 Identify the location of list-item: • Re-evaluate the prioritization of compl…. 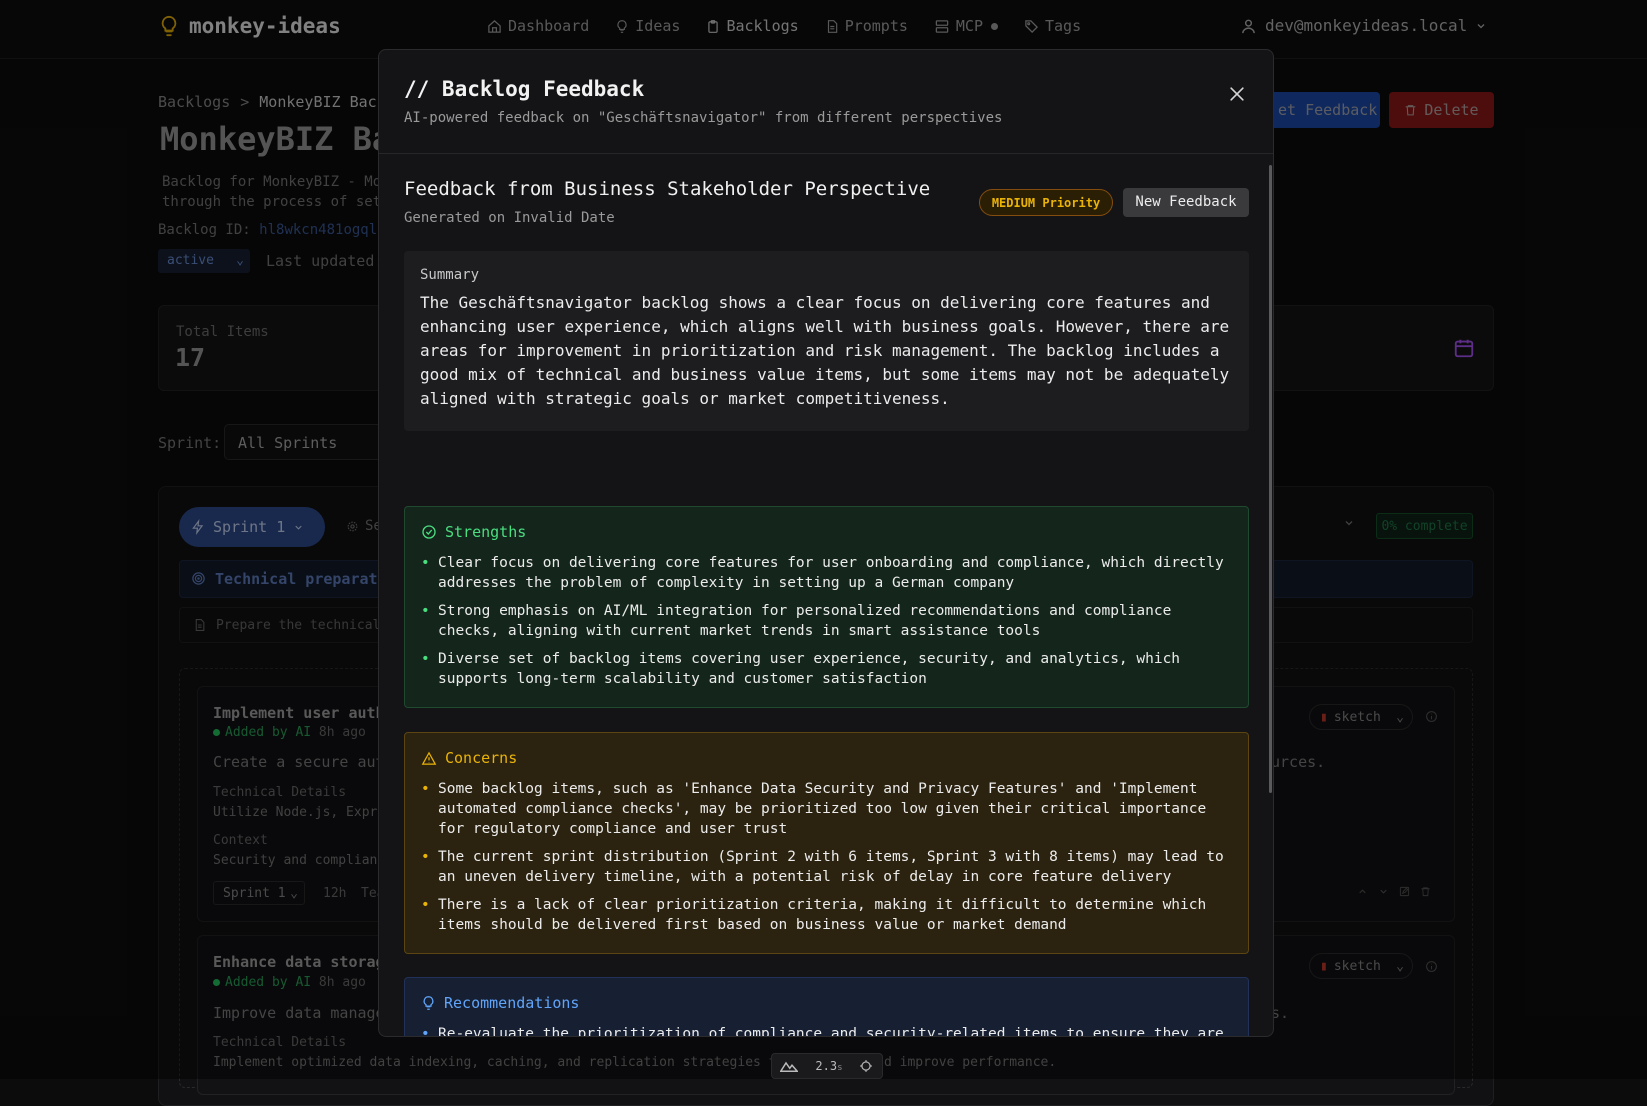
(826, 1030).